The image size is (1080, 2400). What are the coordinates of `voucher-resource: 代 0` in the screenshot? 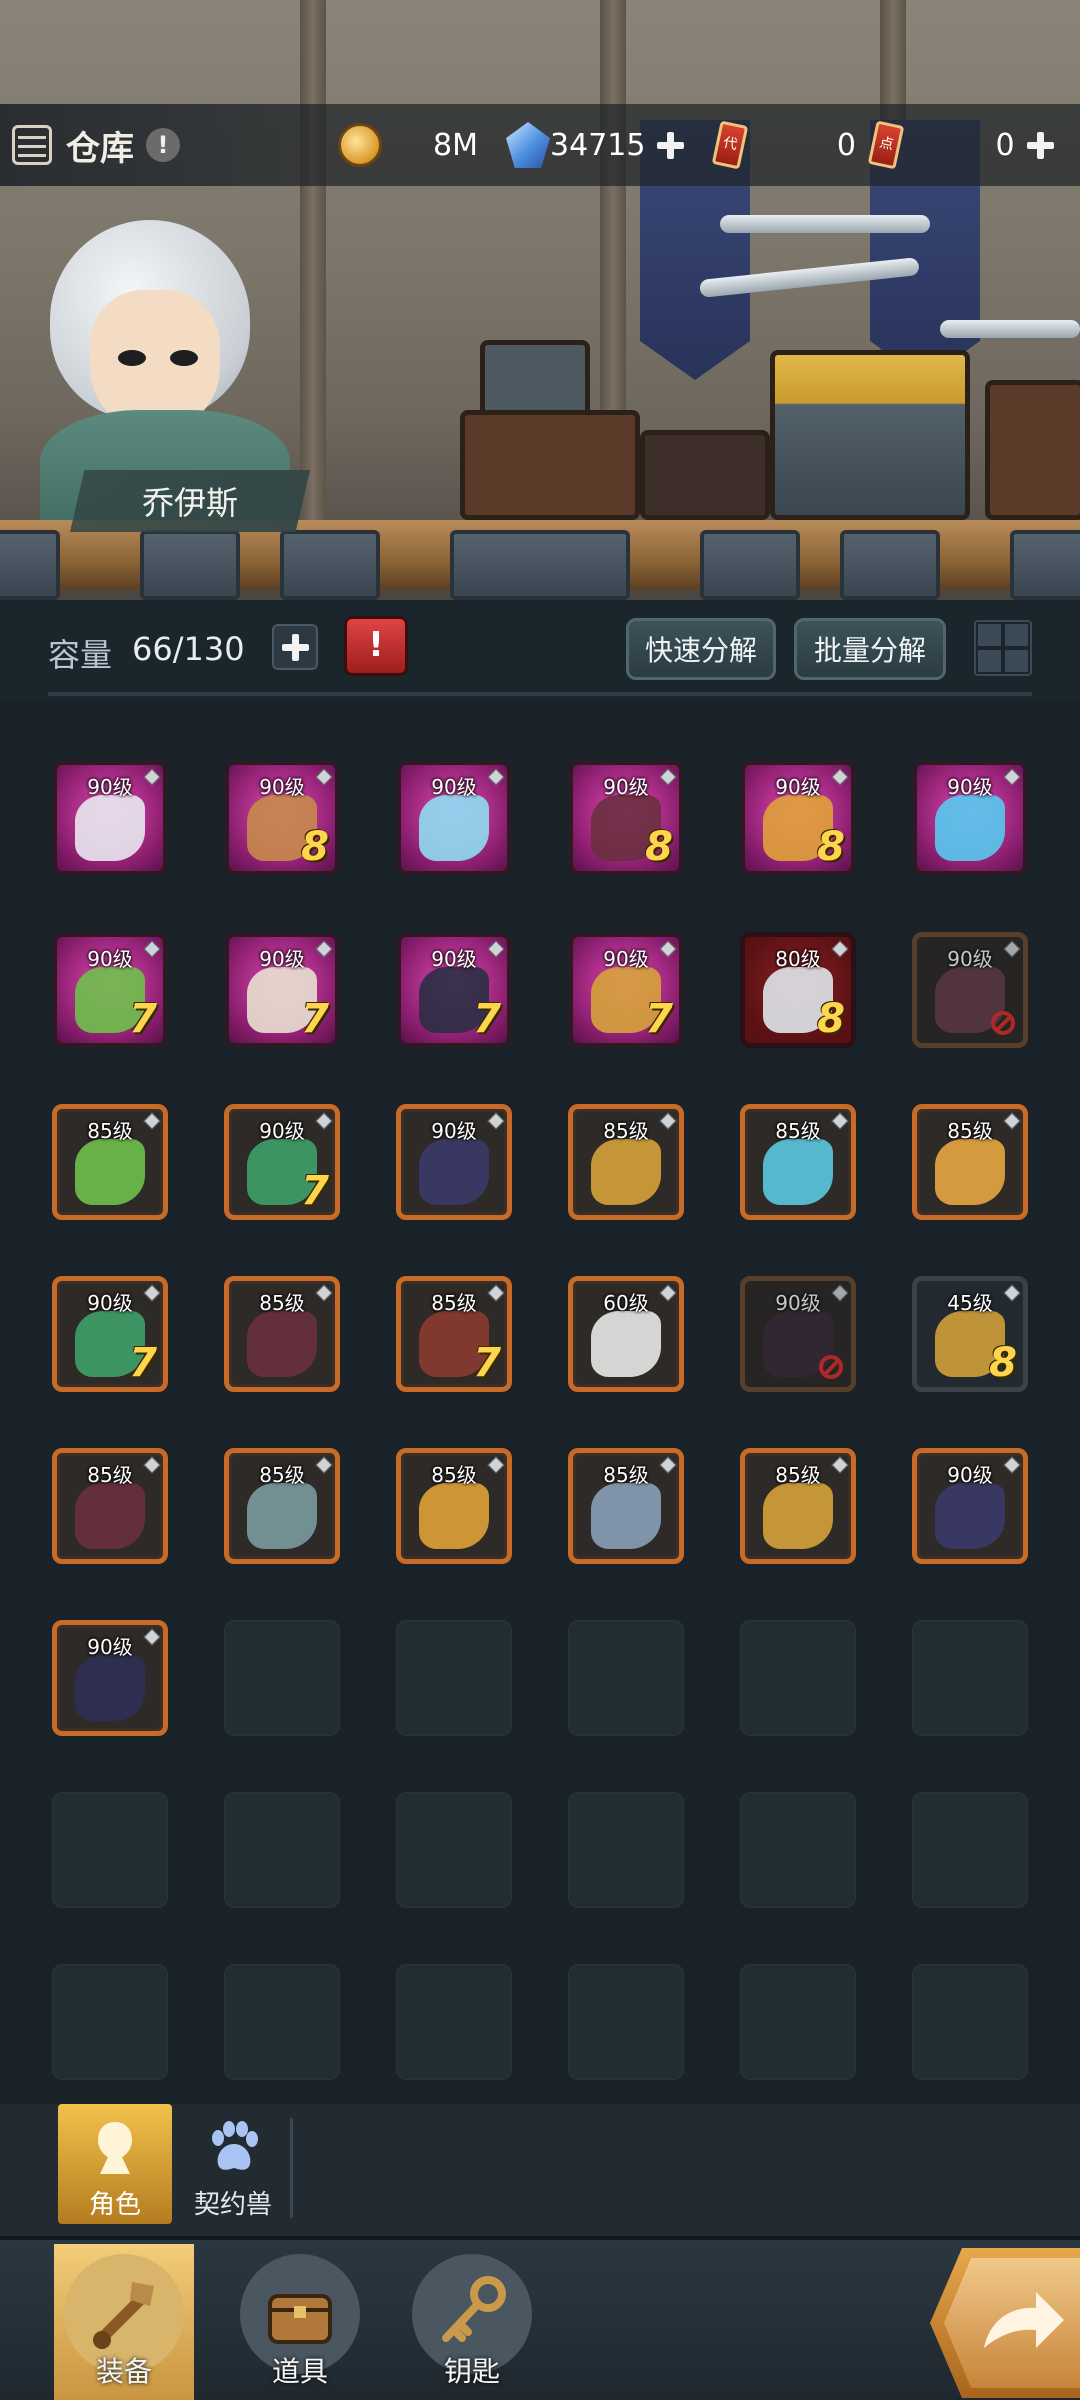 It's located at (783, 145).